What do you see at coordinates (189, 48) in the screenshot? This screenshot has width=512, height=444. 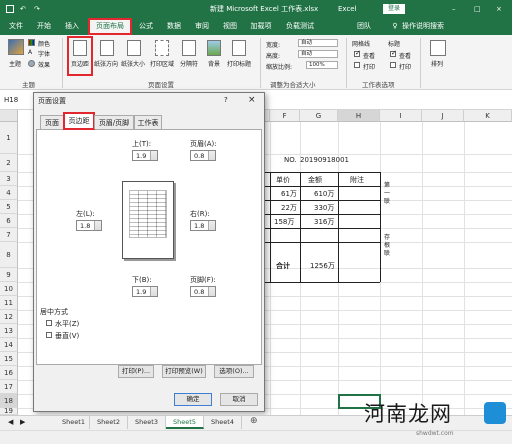 I see `breaks-icon` at bounding box center [189, 48].